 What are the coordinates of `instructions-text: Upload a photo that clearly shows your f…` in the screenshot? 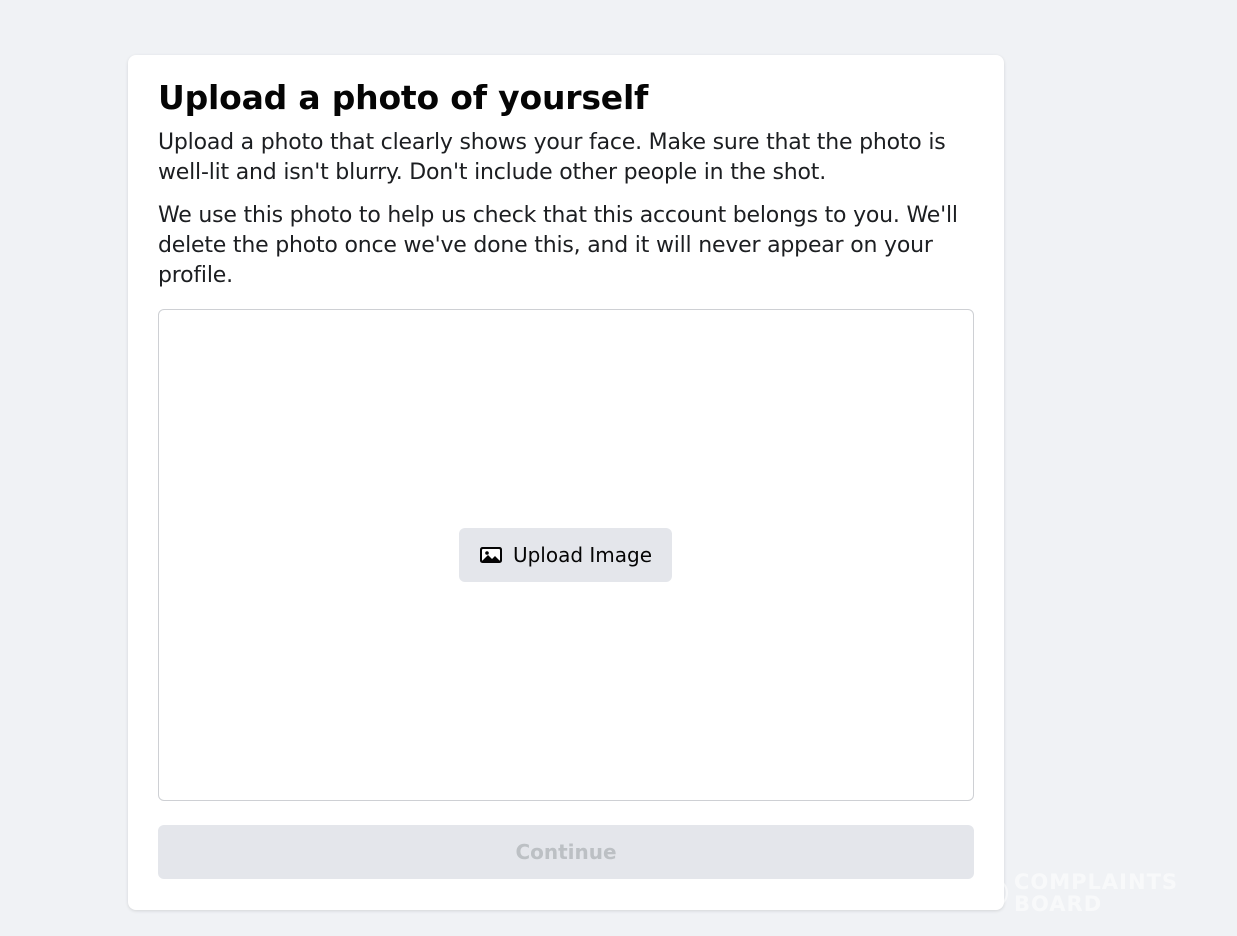 It's located at (552, 157).